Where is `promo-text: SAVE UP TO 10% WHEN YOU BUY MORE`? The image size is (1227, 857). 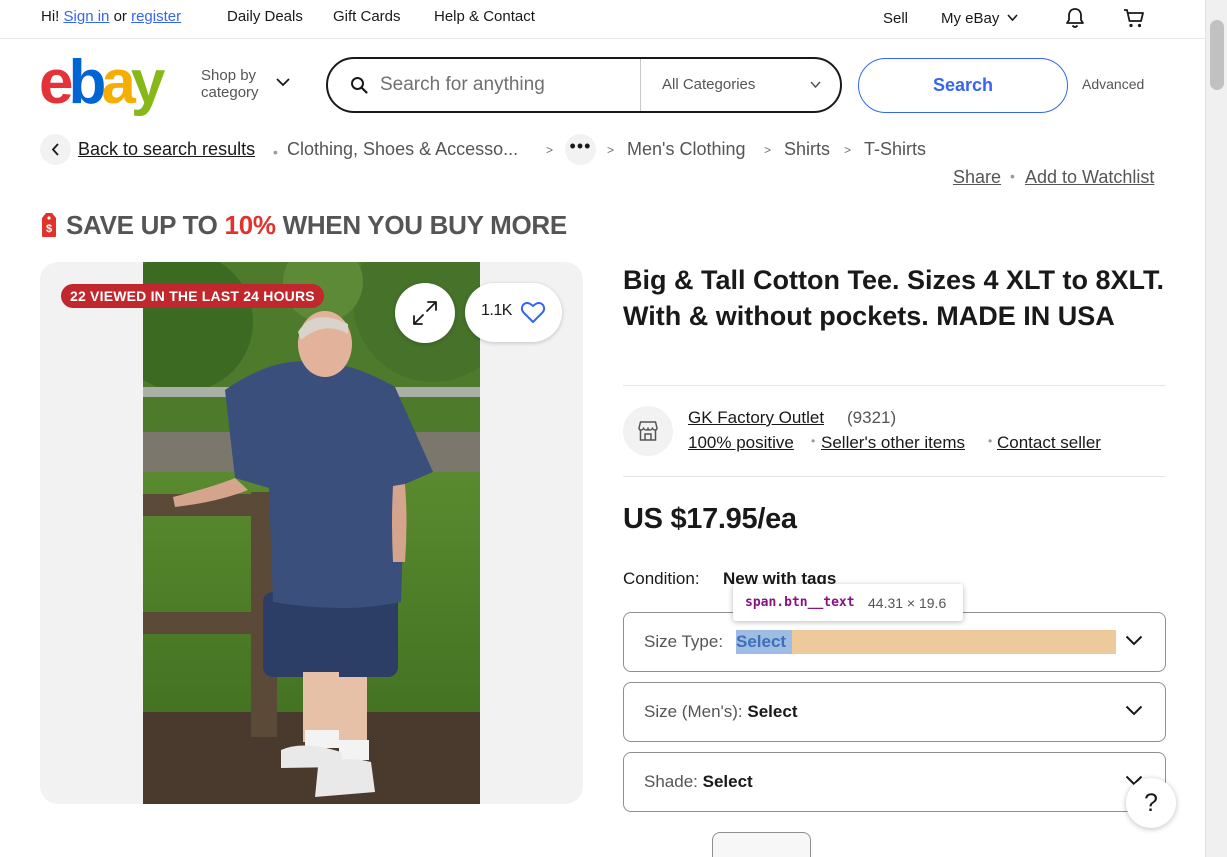 promo-text: SAVE UP TO 10% WHEN YOU BUY MORE is located at coordinates (316, 225).